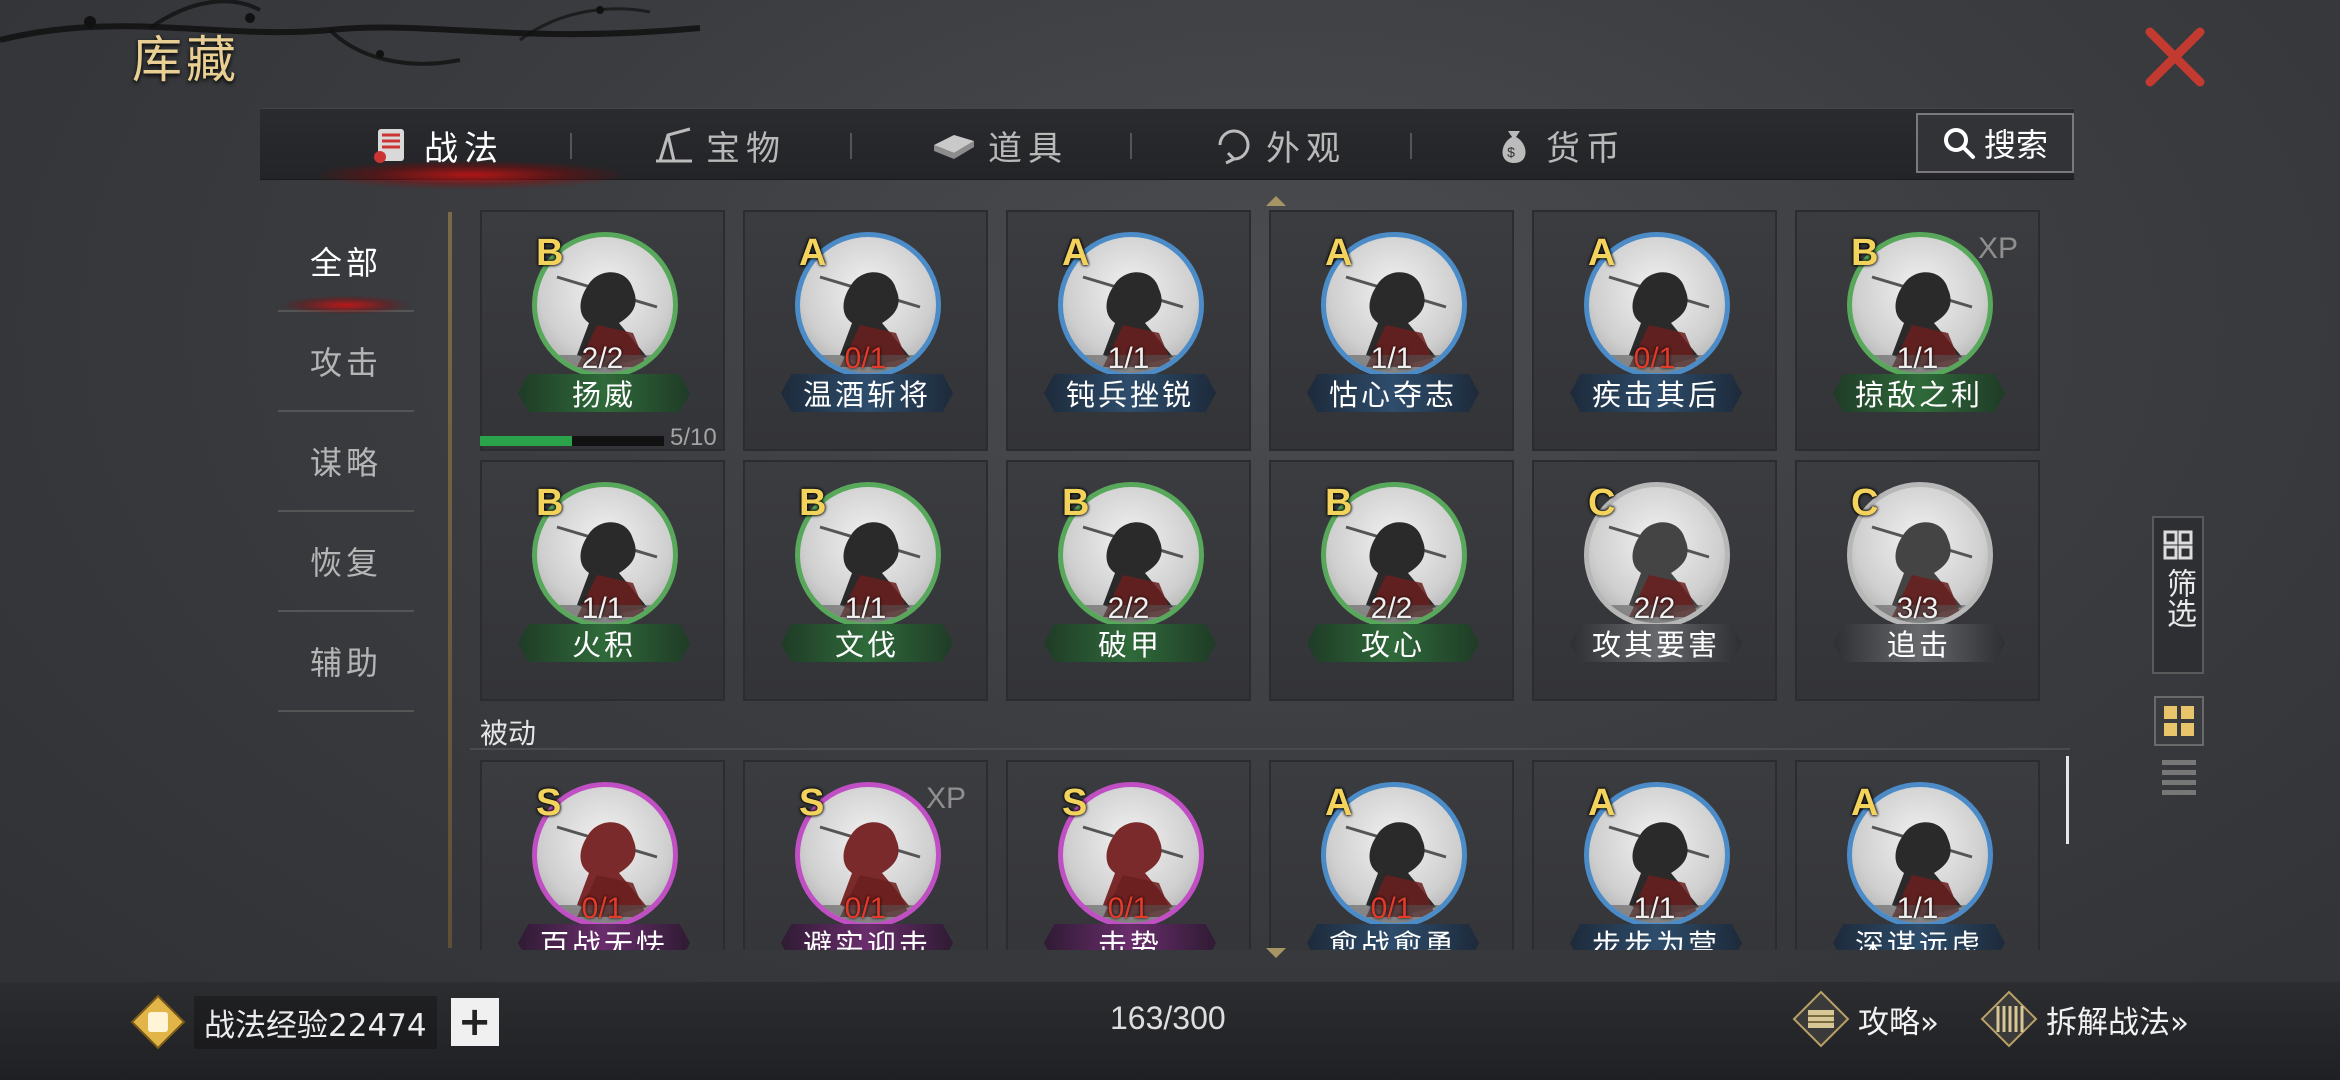 The height and width of the screenshot is (1080, 2340). What do you see at coordinates (1306, 148) in the screenshot?
I see `tab-label: 外观` at bounding box center [1306, 148].